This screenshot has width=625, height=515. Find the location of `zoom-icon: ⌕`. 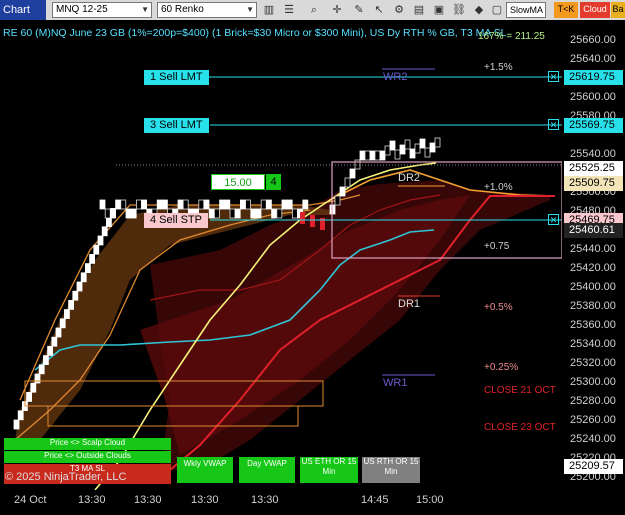

zoom-icon: ⌕ is located at coordinates (314, 10).